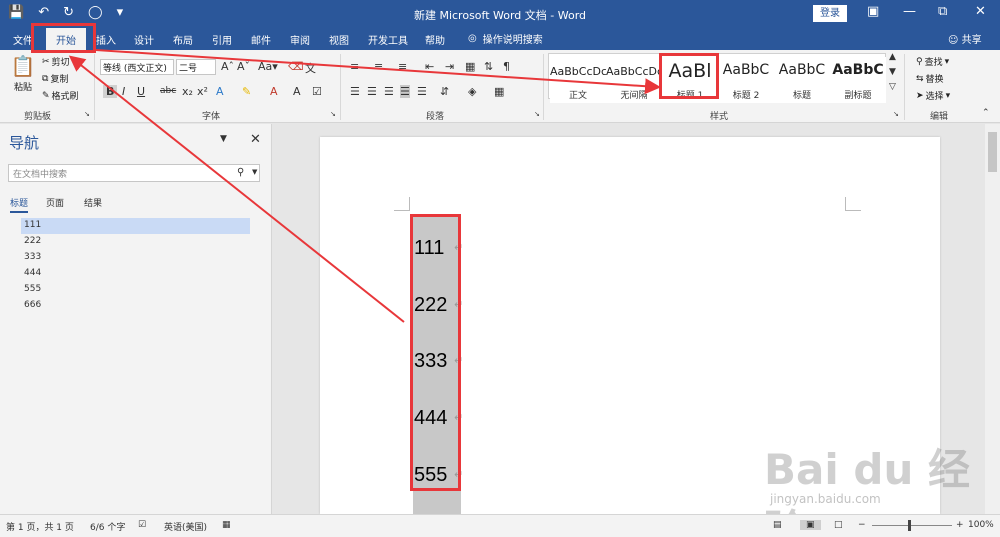 Image resolution: width=1000 pixels, height=537 pixels. What do you see at coordinates (389, 91) in the screenshot?
I see `align-right-icon: ☰` at bounding box center [389, 91].